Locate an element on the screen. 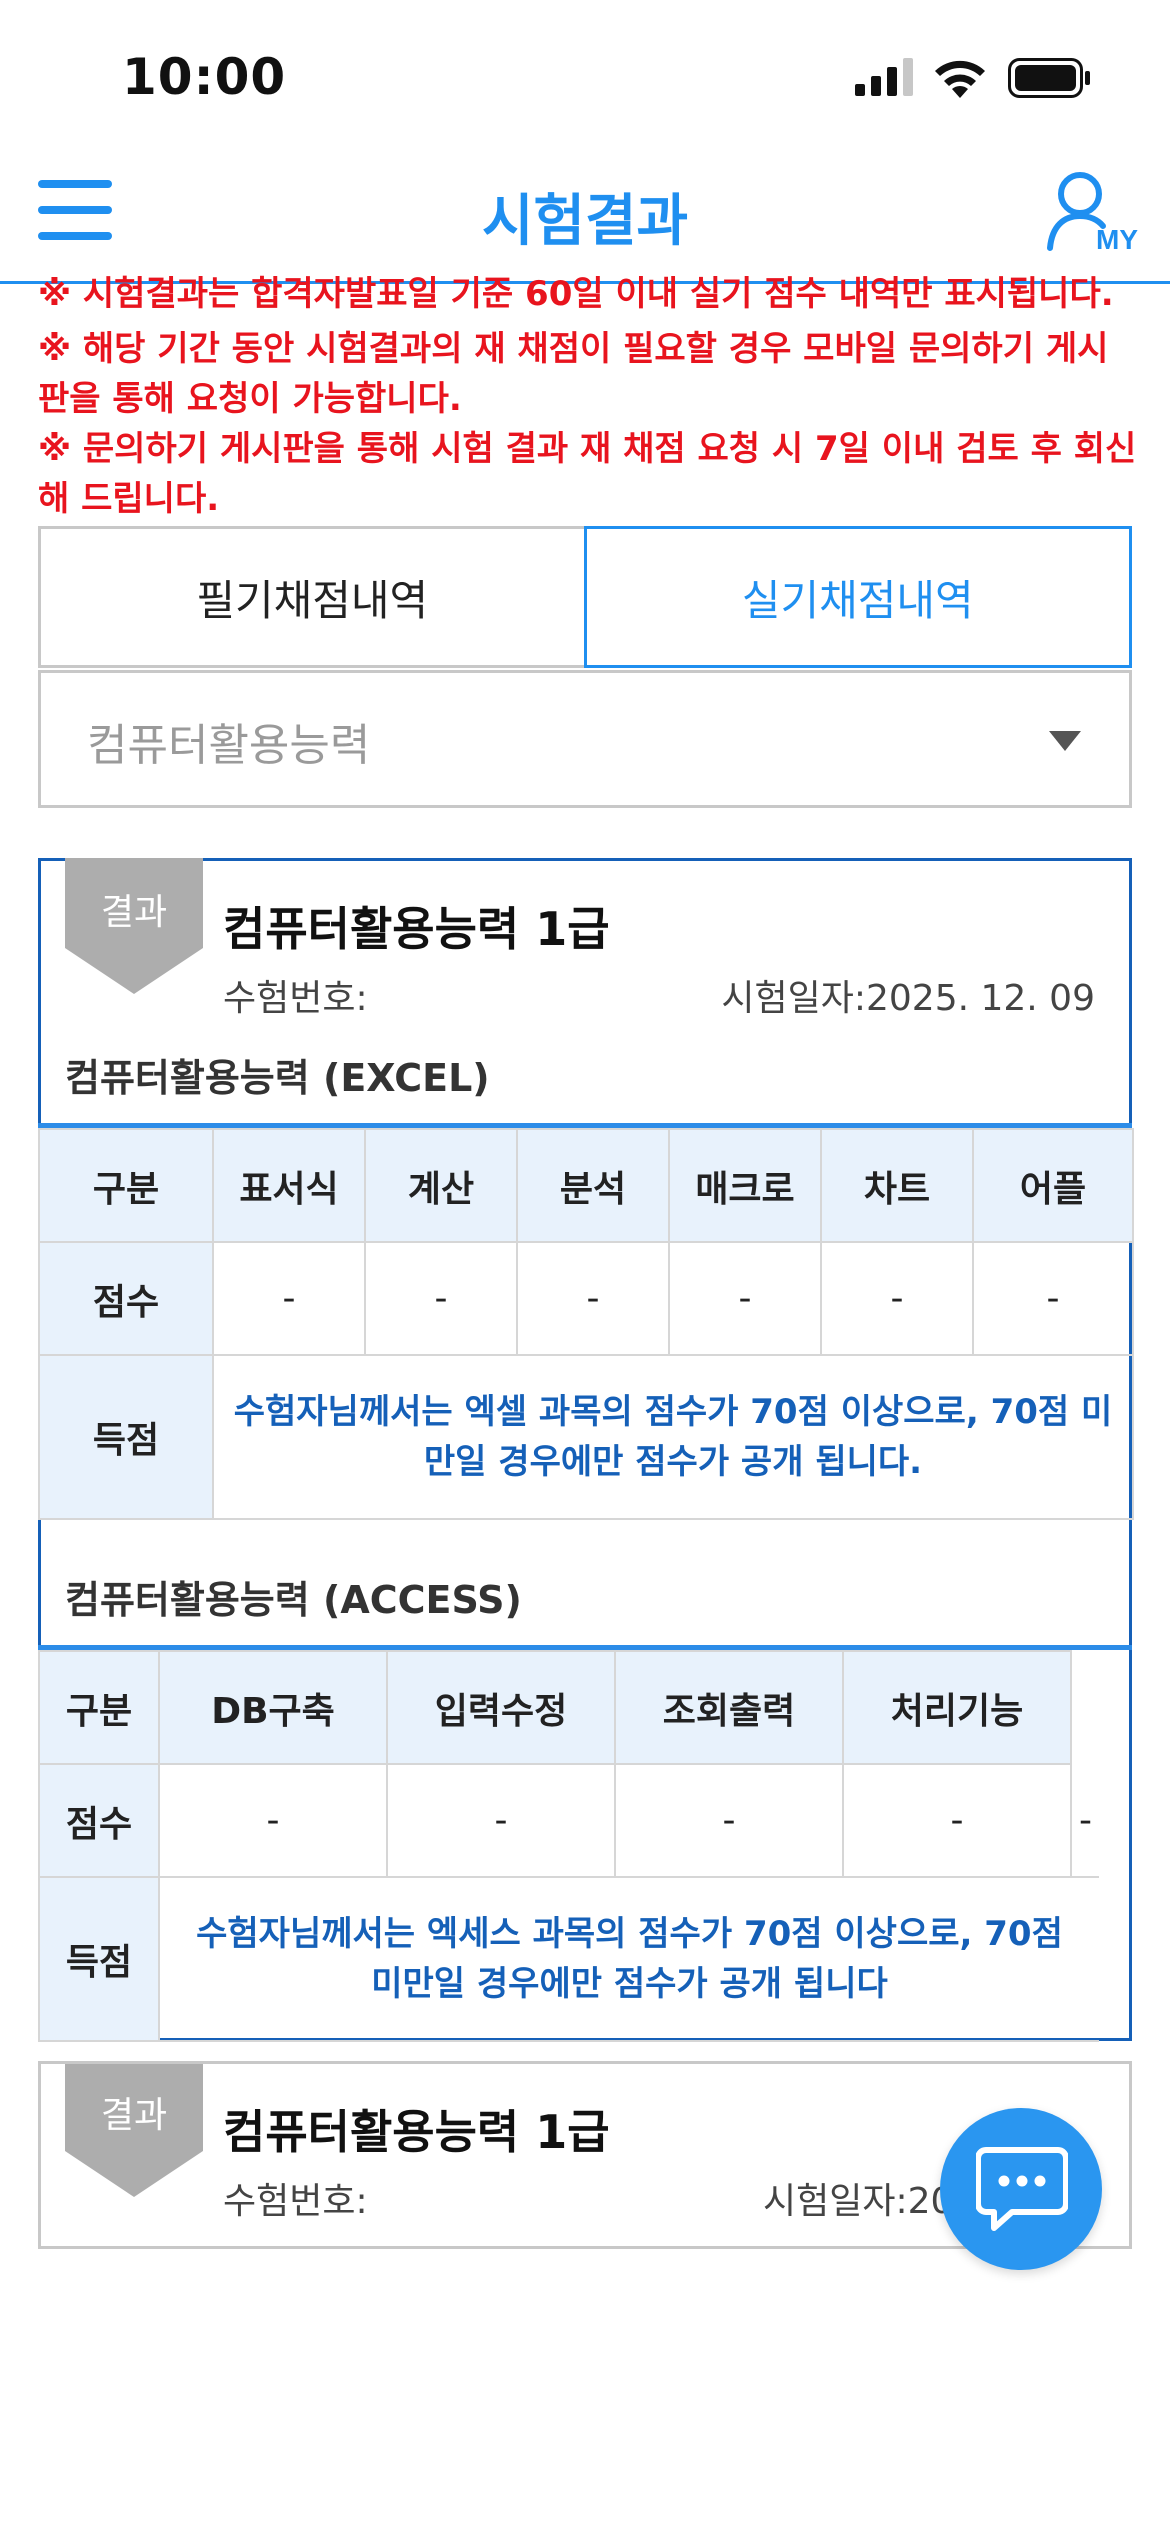  page-title: 시험결과 is located at coordinates (585, 221).